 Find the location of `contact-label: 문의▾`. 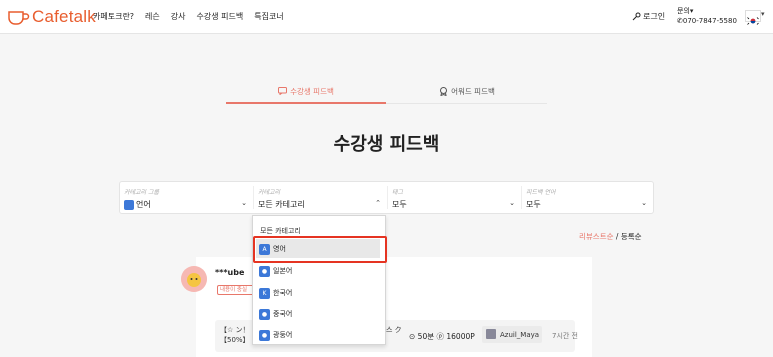

contact-label: 문의▾ is located at coordinates (685, 11).